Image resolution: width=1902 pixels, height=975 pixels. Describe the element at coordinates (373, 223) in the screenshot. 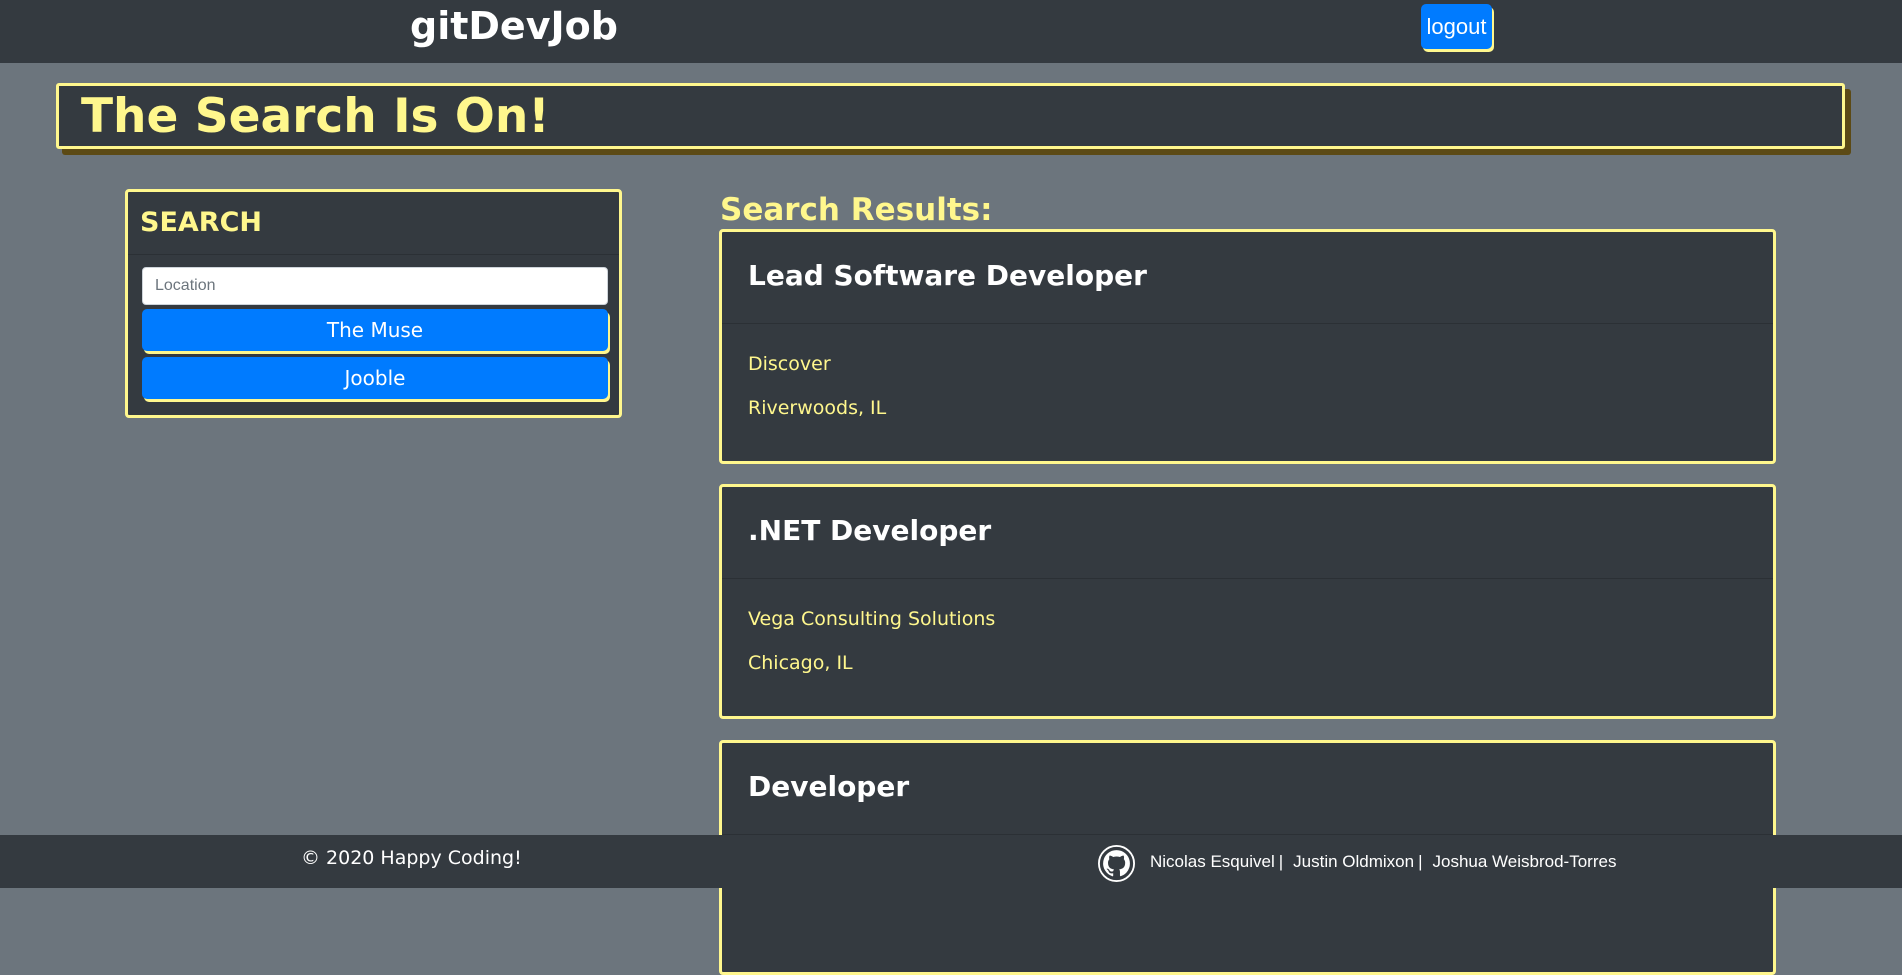

I see `search-panel-header: SEARCH` at that location.